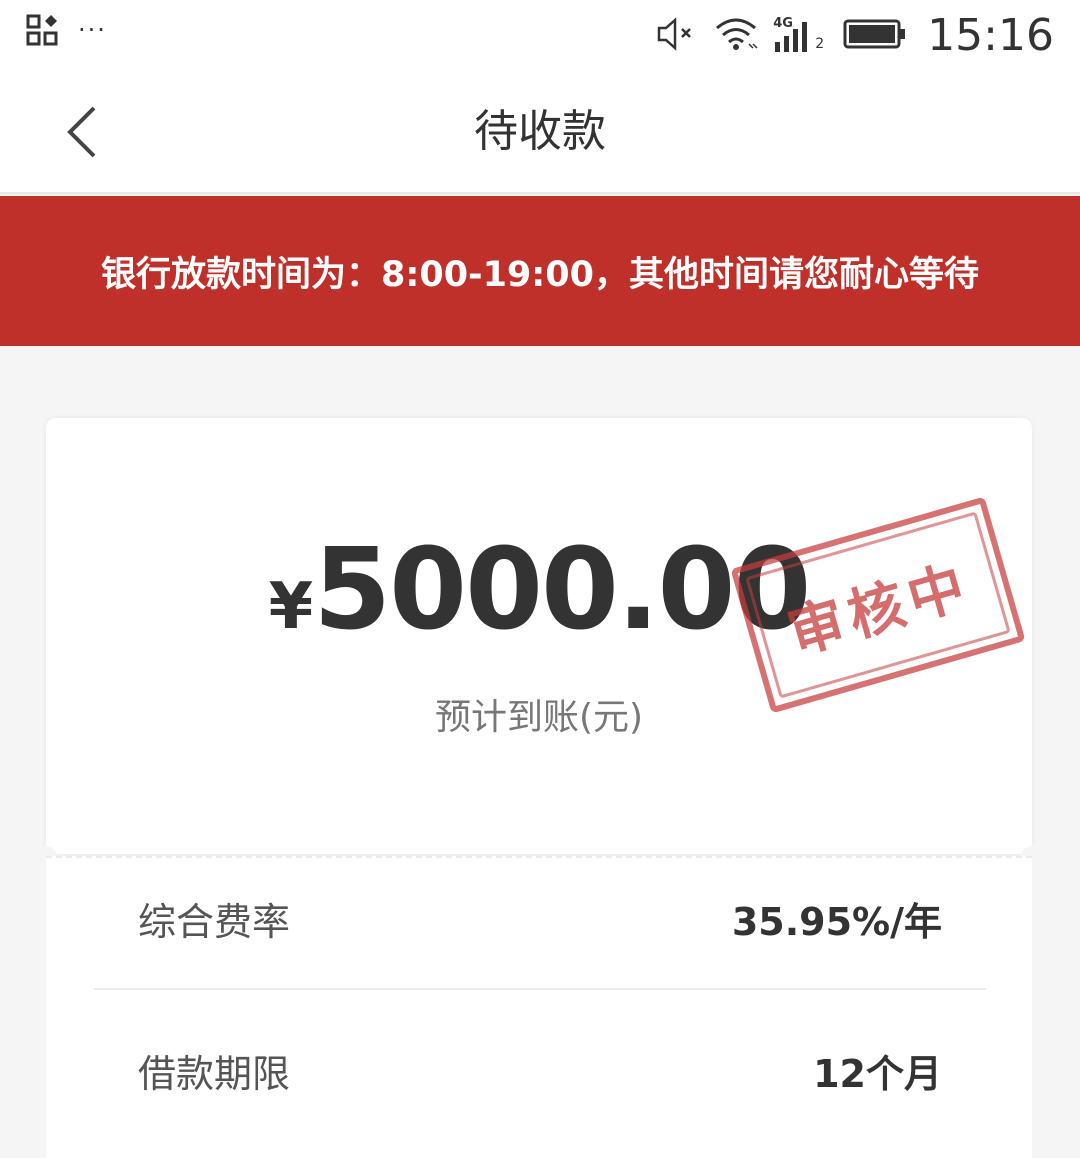 This screenshot has height=1158, width=1080. Describe the element at coordinates (562, 590) in the screenshot. I see `amount-value: 5000.00` at that location.